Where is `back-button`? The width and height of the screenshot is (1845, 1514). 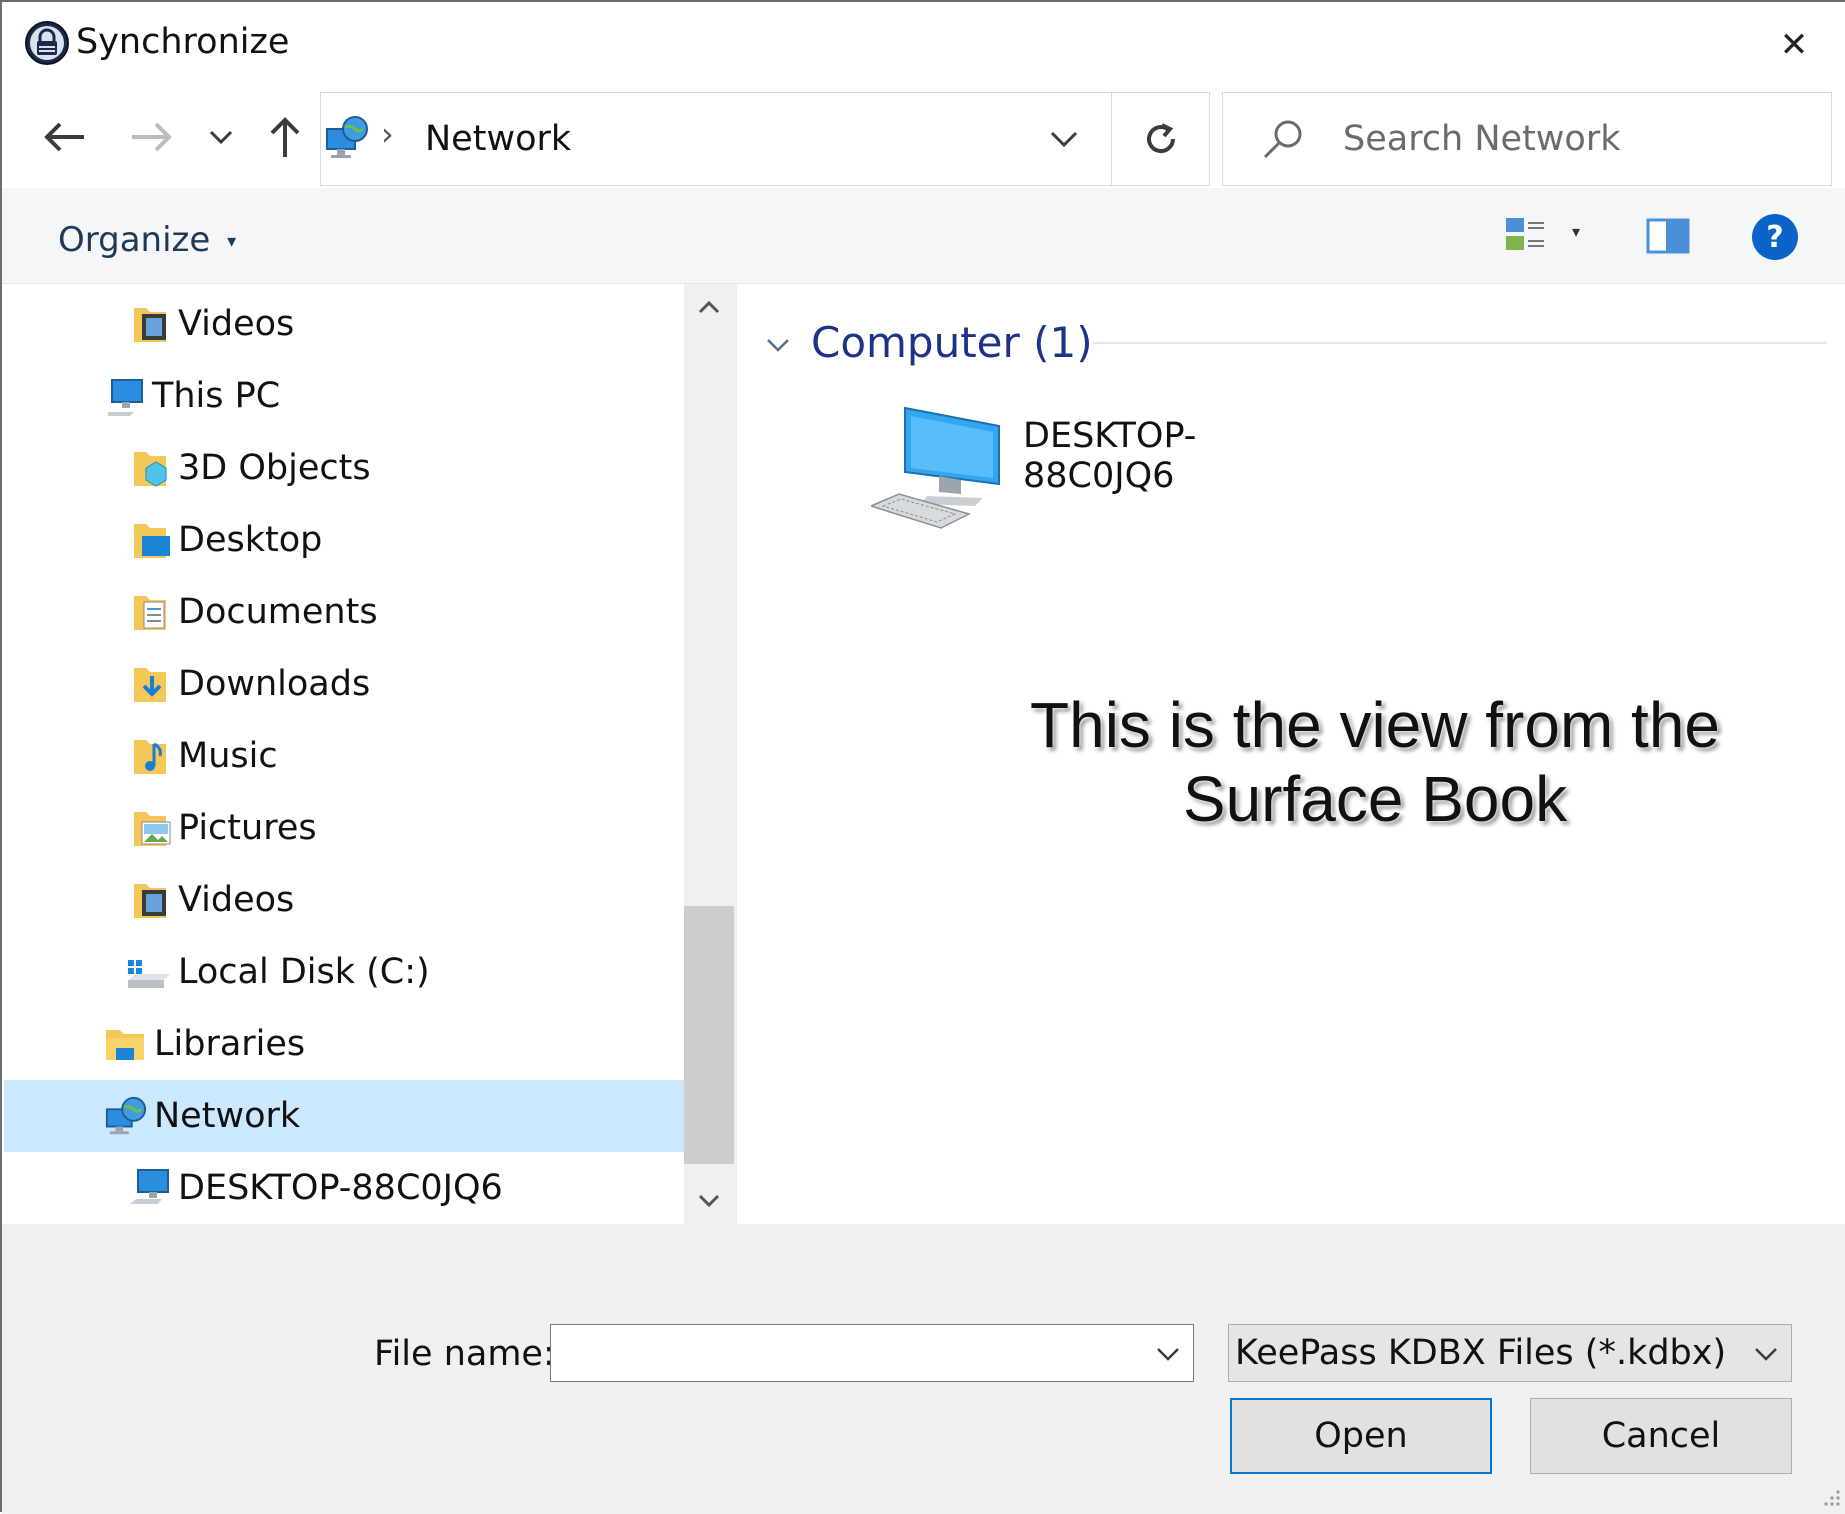 back-button is located at coordinates (64, 137).